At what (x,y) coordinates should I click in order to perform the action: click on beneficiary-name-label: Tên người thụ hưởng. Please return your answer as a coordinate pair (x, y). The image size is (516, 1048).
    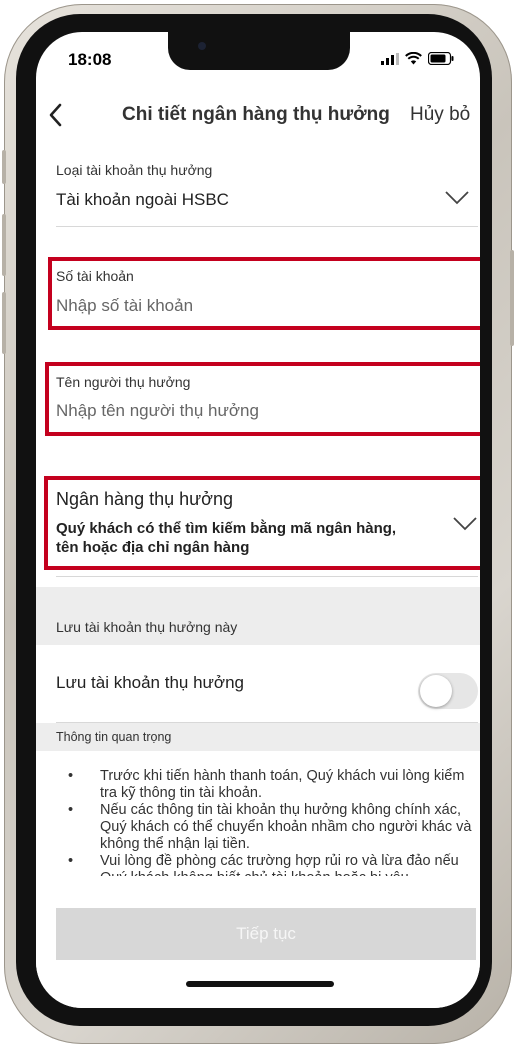
    Looking at the image, I should click on (123, 382).